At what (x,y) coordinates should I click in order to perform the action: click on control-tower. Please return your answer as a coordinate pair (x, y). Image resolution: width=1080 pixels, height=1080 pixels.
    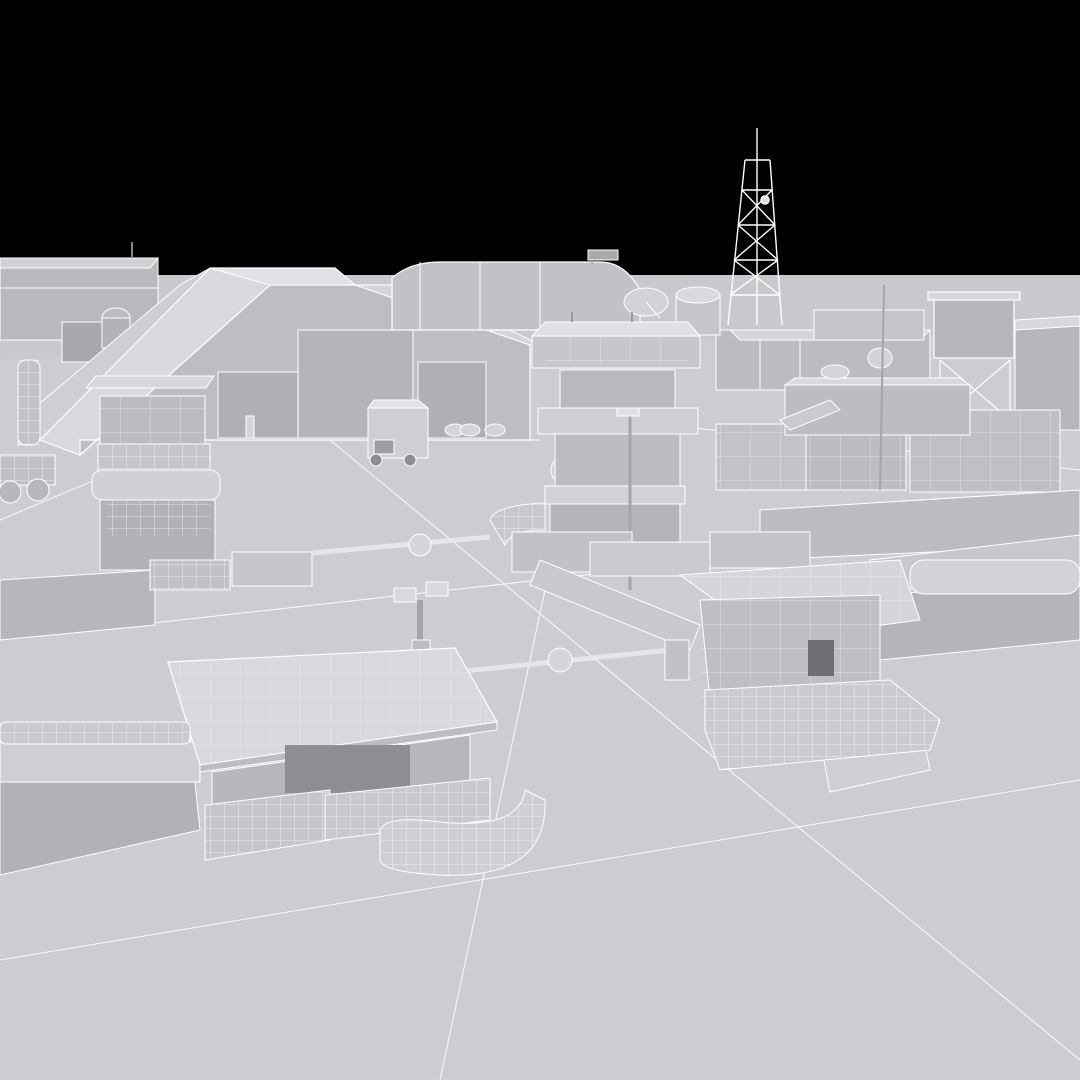
    Looking at the image, I should click on (616, 436).